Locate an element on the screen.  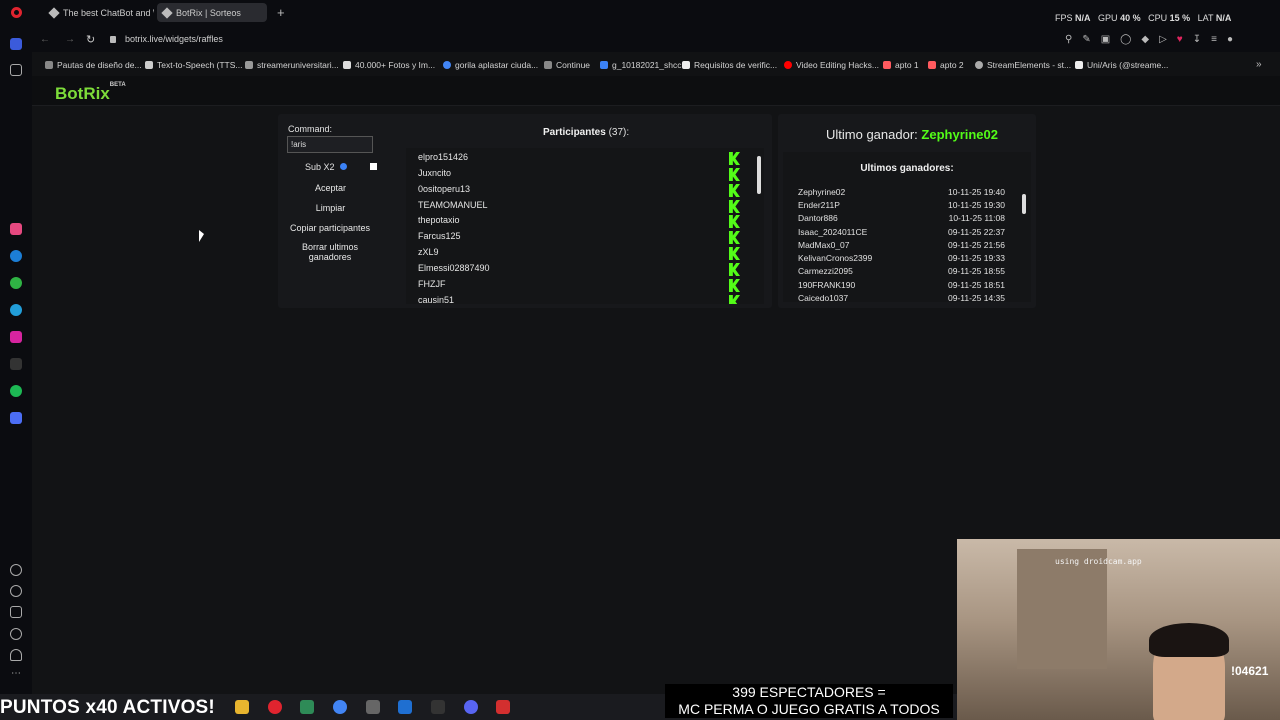
menu-icon: ≡ is located at coordinates (1219, 39).